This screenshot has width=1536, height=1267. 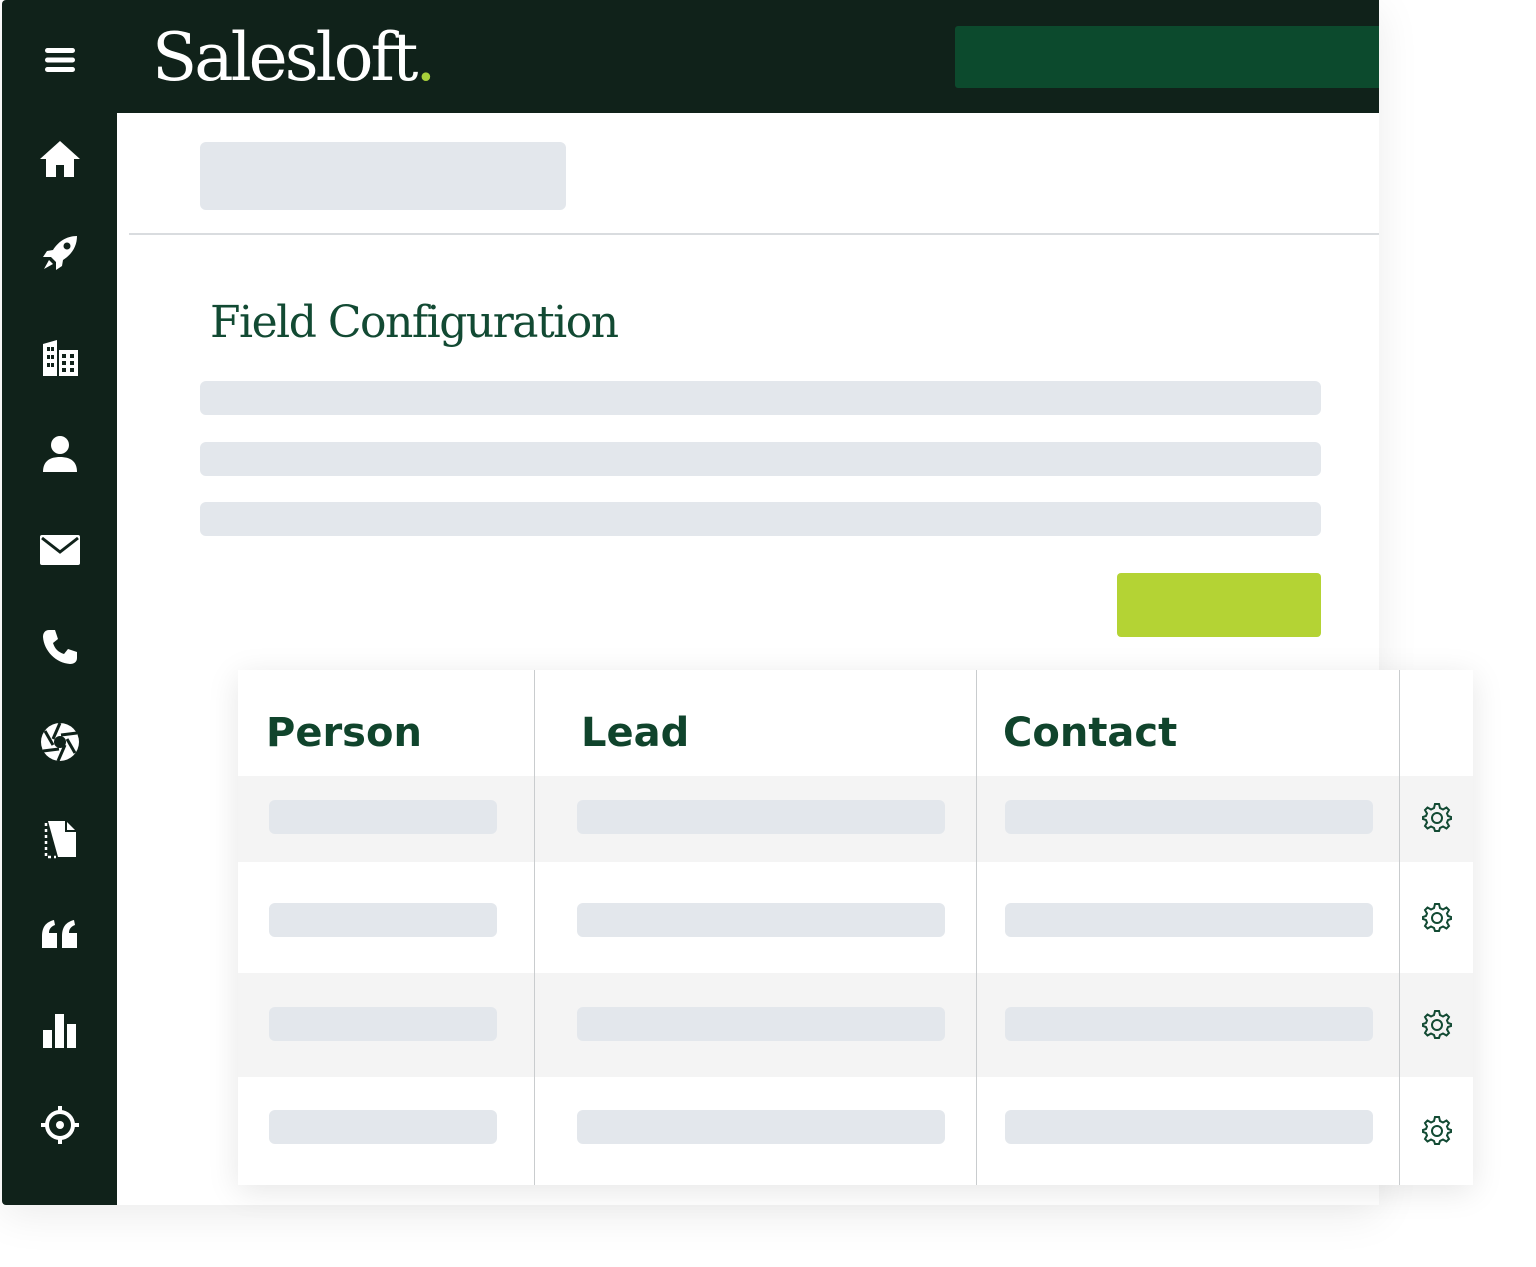 What do you see at coordinates (1090, 723) in the screenshot?
I see `column-header-contact: Contact` at bounding box center [1090, 723].